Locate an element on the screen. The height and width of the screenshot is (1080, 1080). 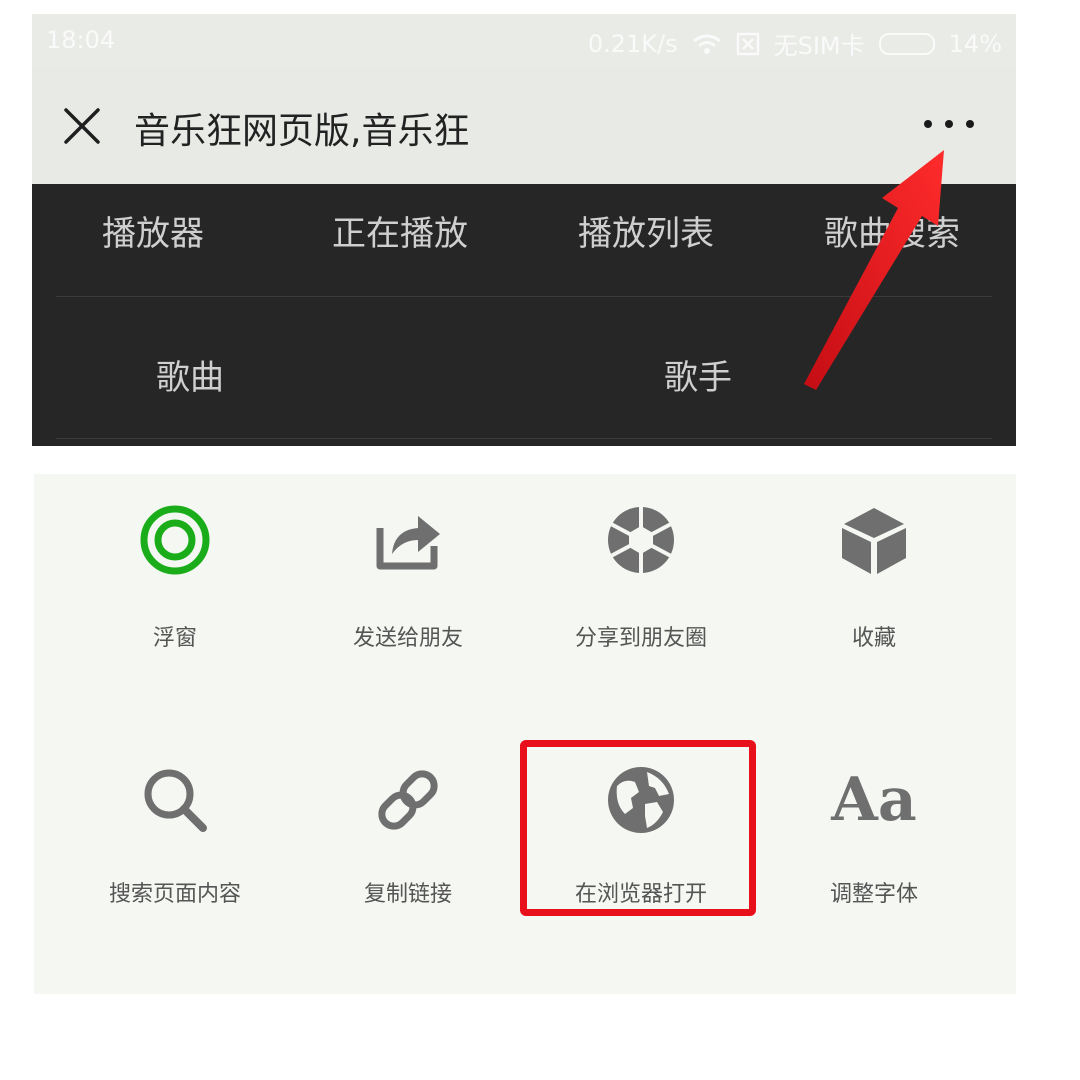
status-right-group: 0.21K/s 无SIM卡 14% is located at coordinates (795, 43).